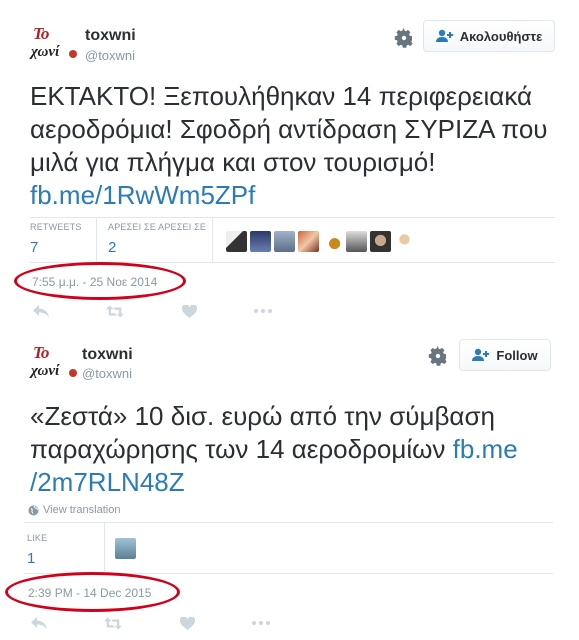 This screenshot has width=579, height=640. Describe the element at coordinates (517, 355) in the screenshot. I see `follow-button-label: Follow` at that location.